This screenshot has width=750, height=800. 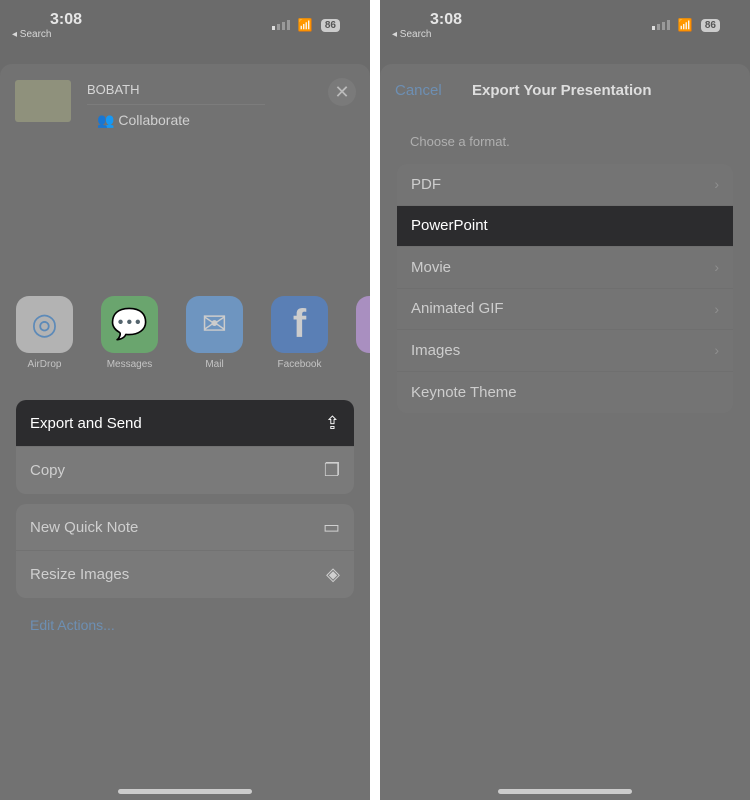 I want to click on export-and-send-row: Export and Send ⇪, so click(x=185, y=423).